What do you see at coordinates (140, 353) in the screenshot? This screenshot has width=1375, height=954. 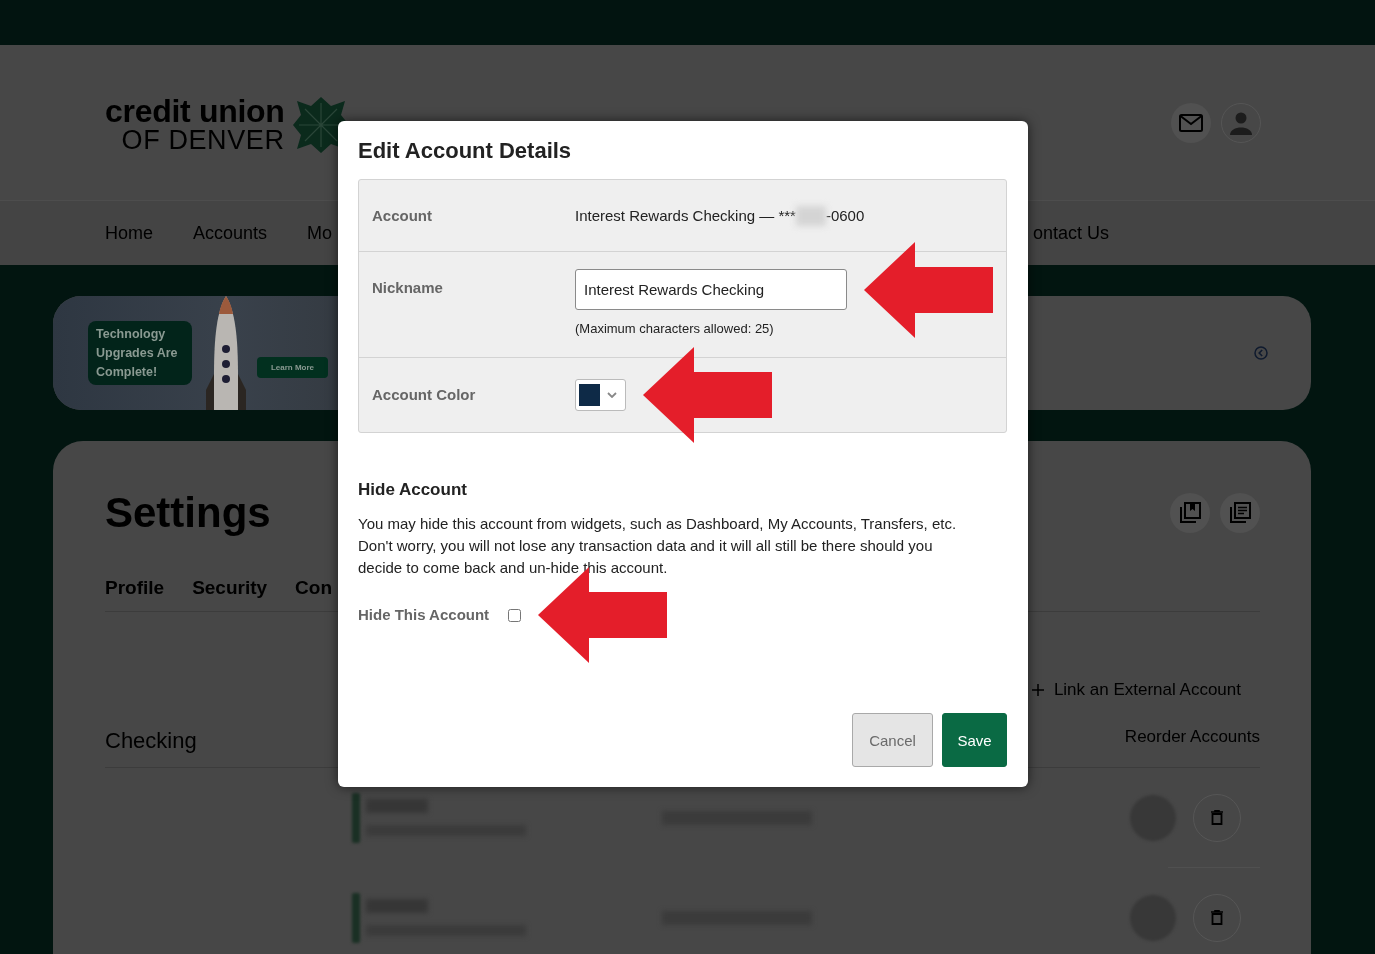 I see `banner-headline: Technology Upgrades Are Complete!` at bounding box center [140, 353].